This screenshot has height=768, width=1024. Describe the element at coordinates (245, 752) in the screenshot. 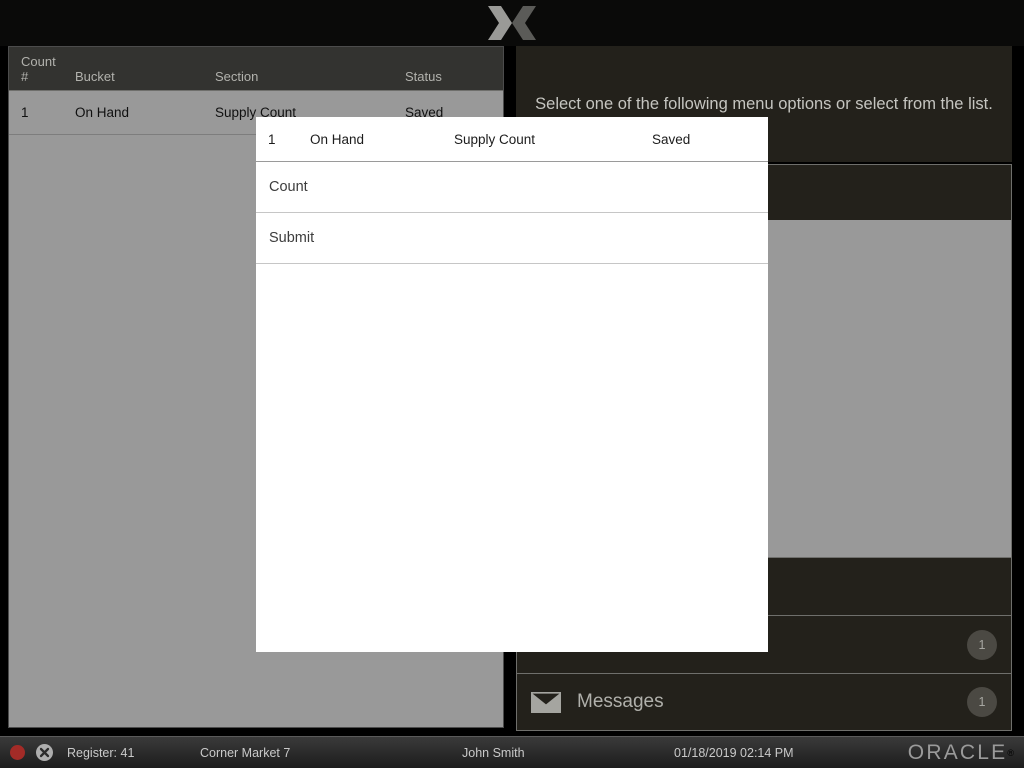

I see `status-store-label: Corner Market 7` at that location.